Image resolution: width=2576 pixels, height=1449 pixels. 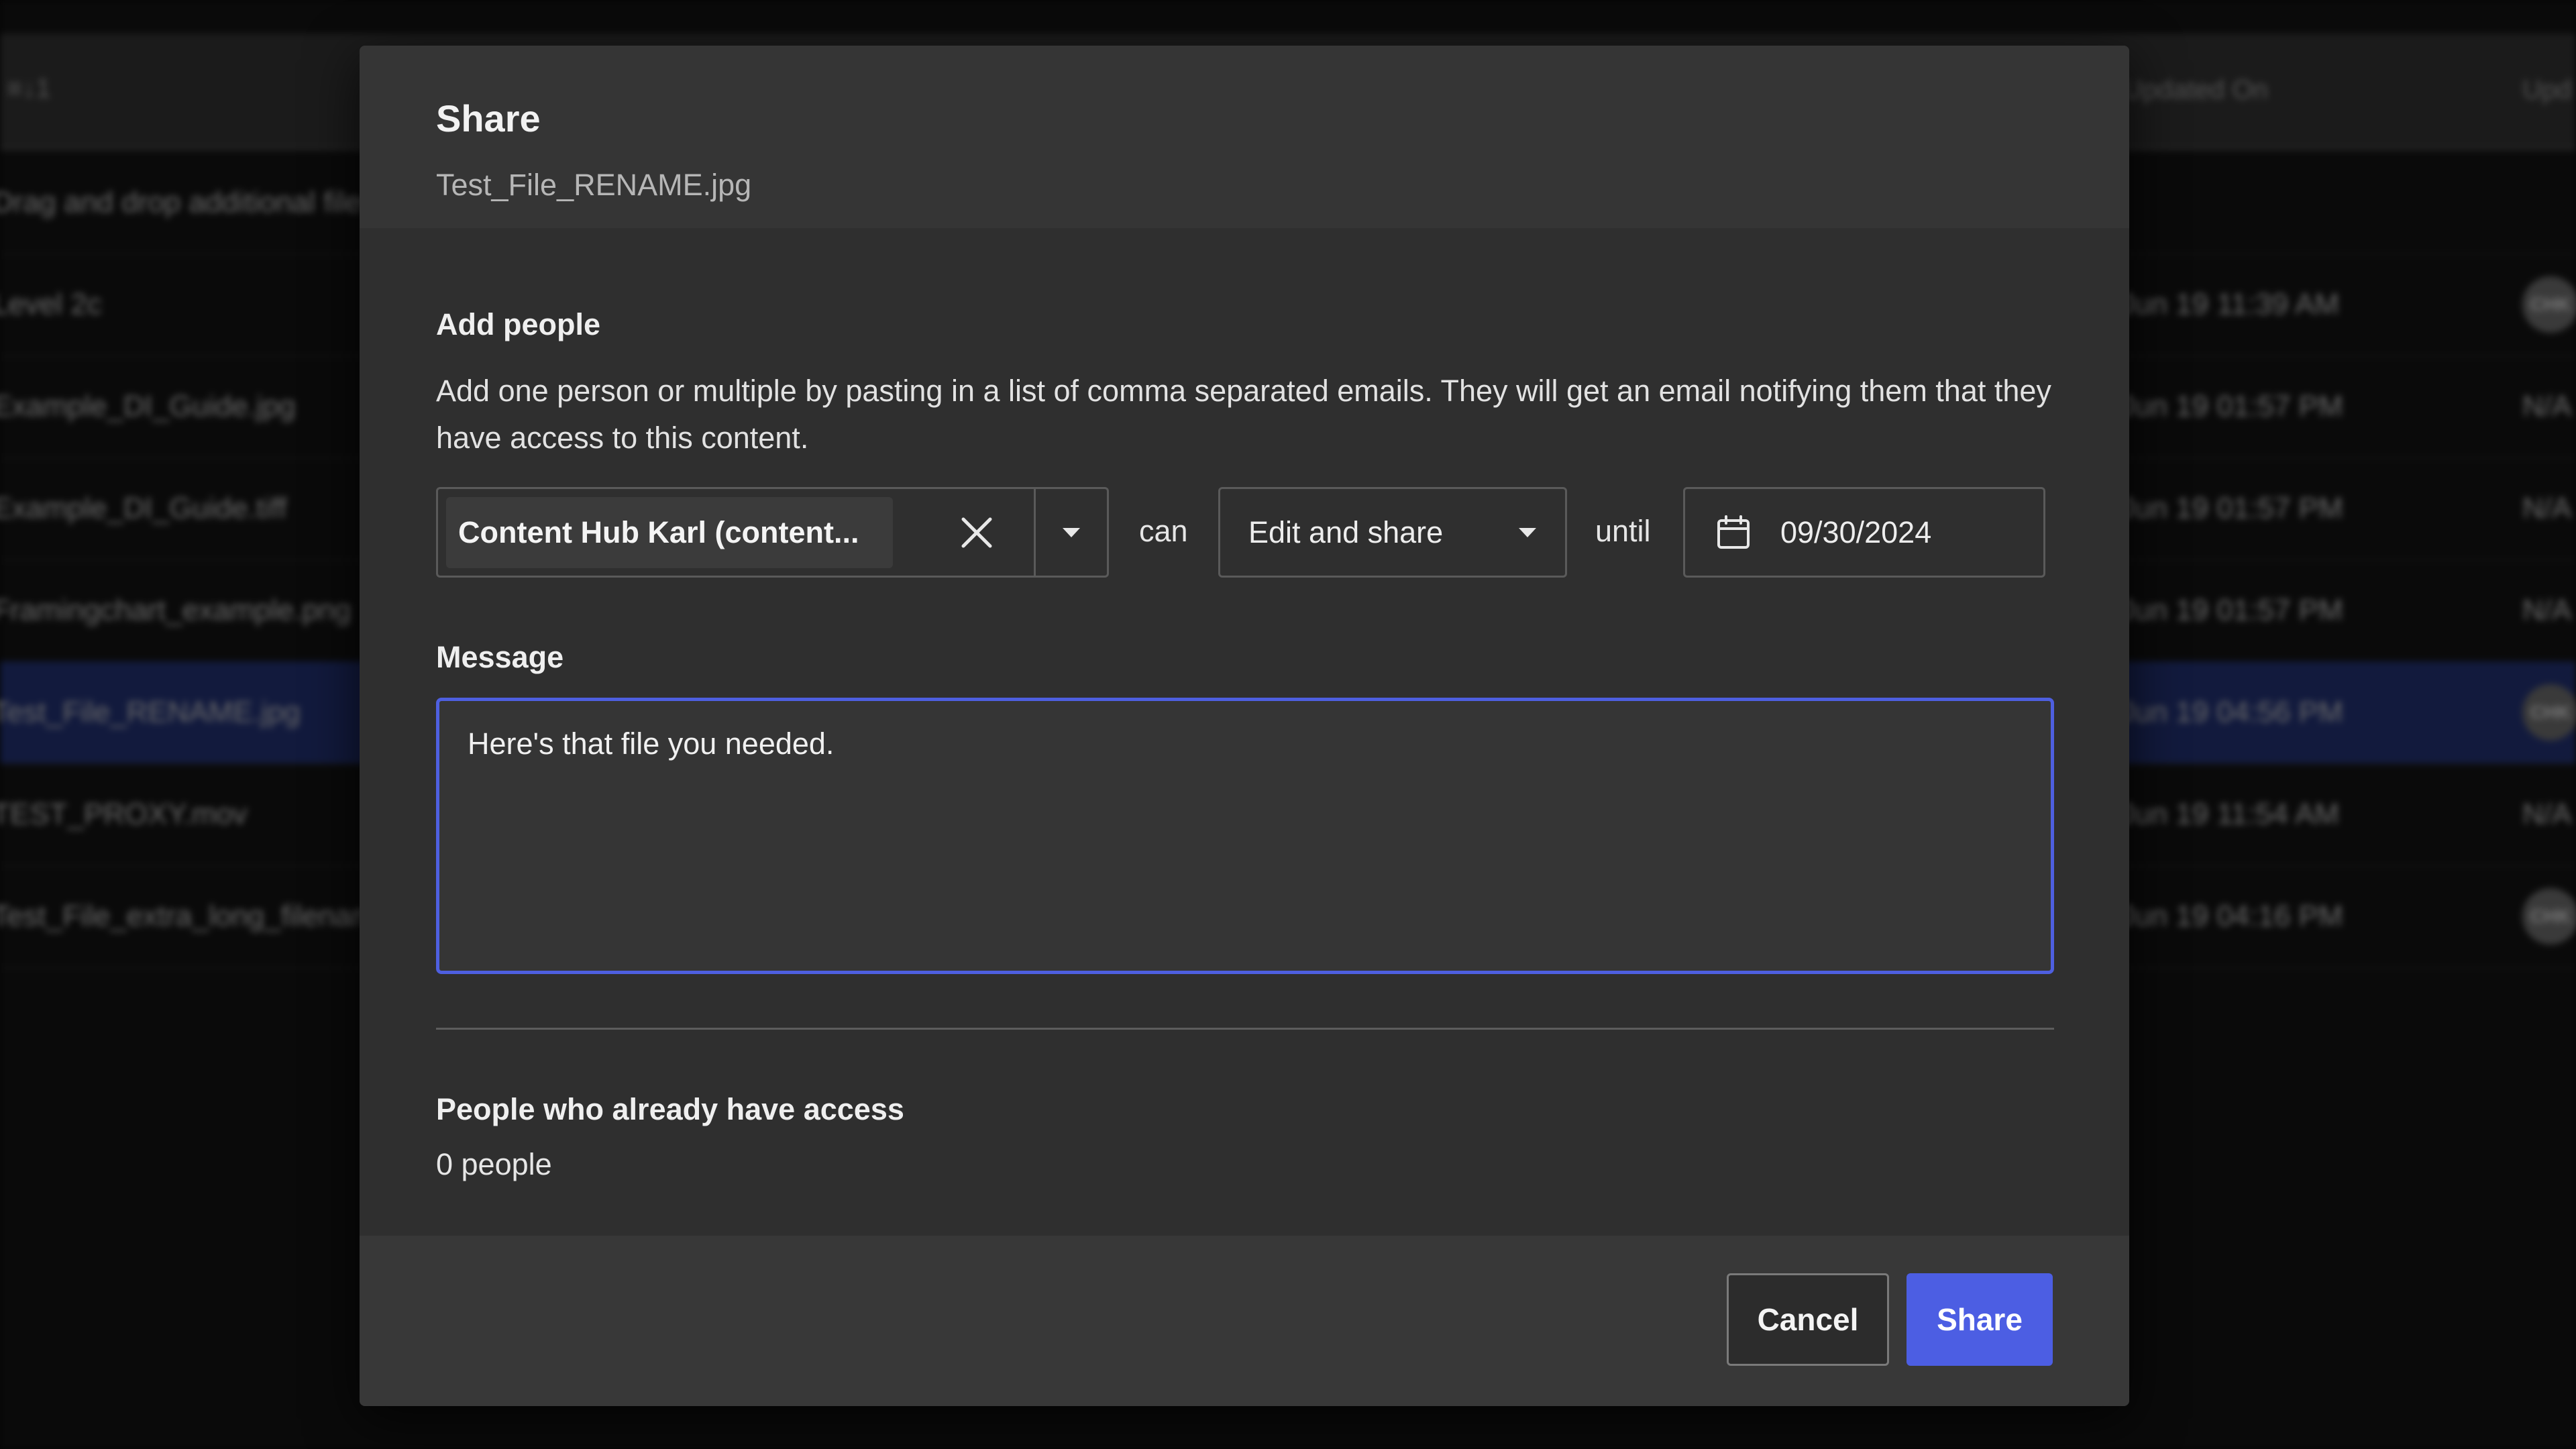 I want to click on expiry-date-picker: 09/30/2024, so click(x=1864, y=532).